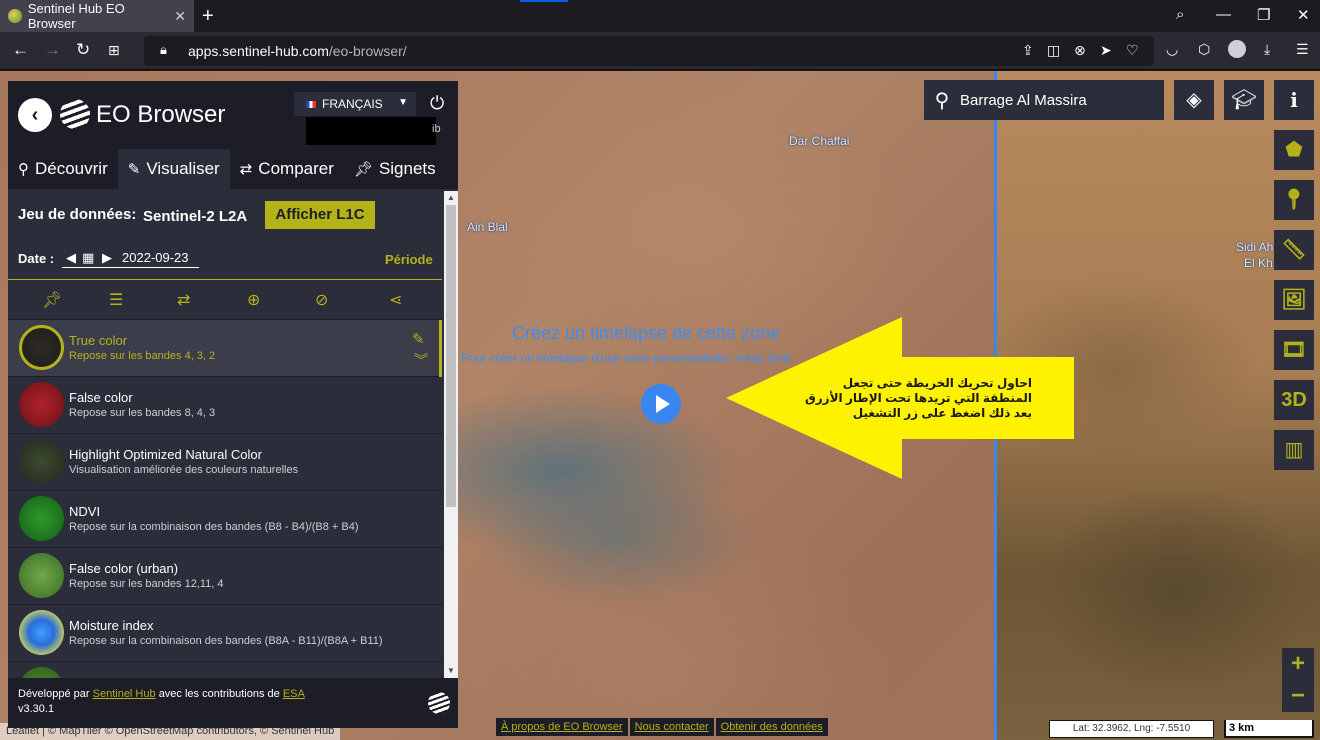 This screenshot has height=740, width=1320. I want to click on show-l1c-button: Afficher L1C, so click(320, 215).